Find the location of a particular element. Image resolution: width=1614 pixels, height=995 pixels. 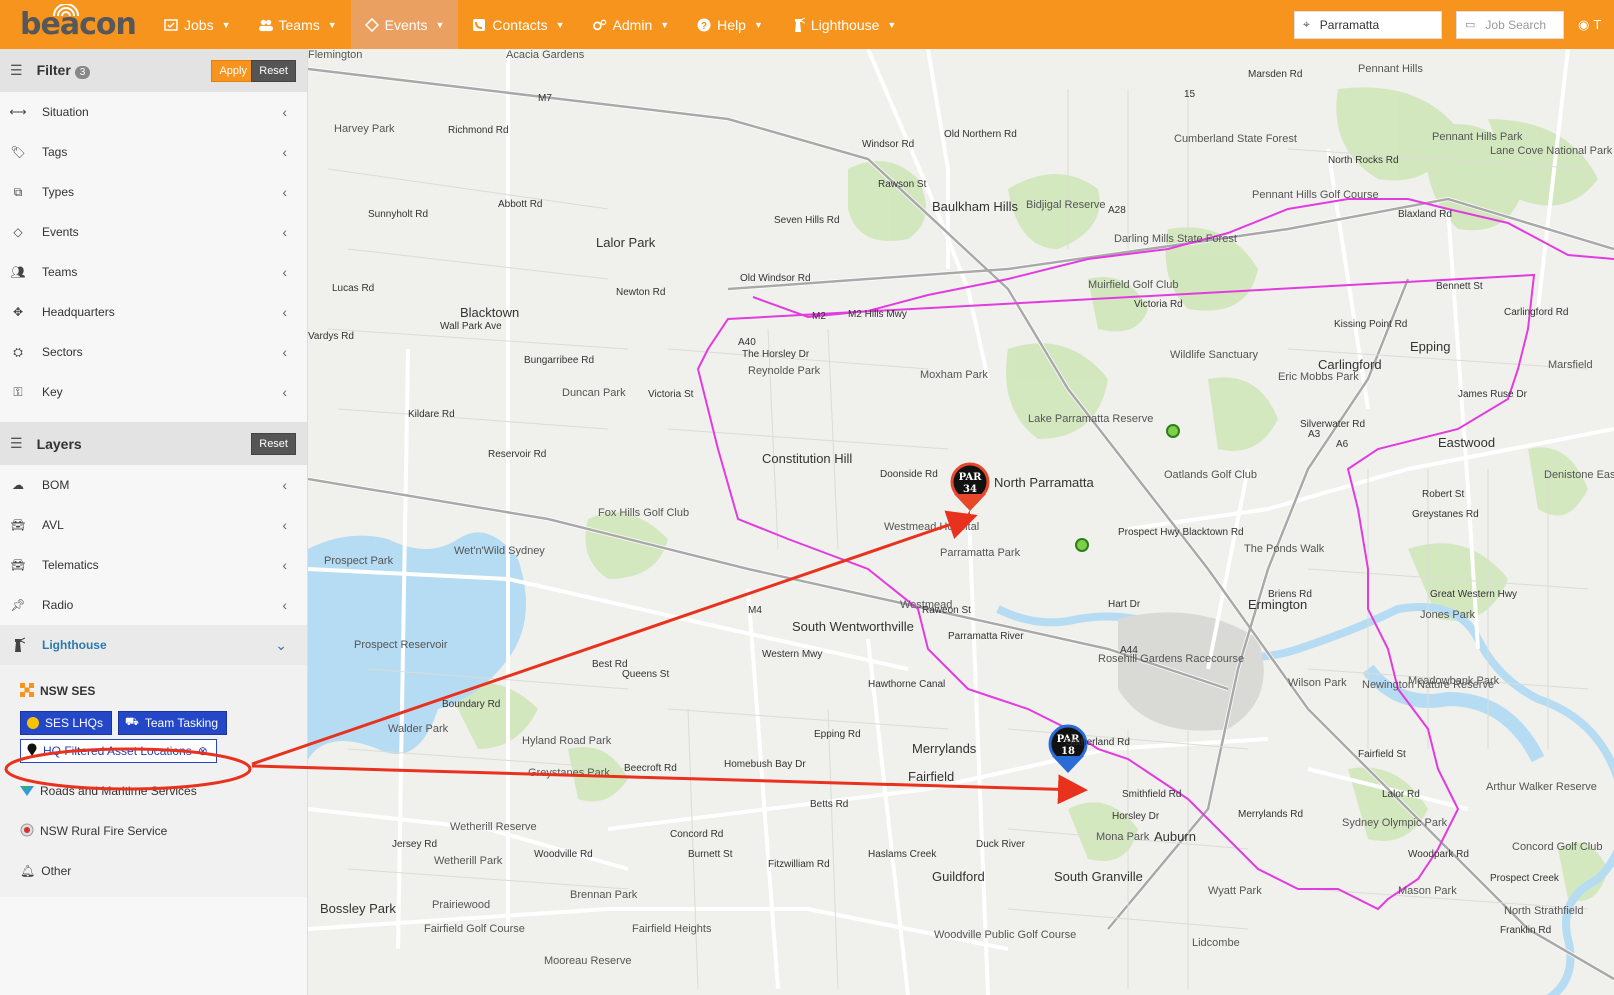

road-label: M2 Hills Mwy is located at coordinates (877, 314).